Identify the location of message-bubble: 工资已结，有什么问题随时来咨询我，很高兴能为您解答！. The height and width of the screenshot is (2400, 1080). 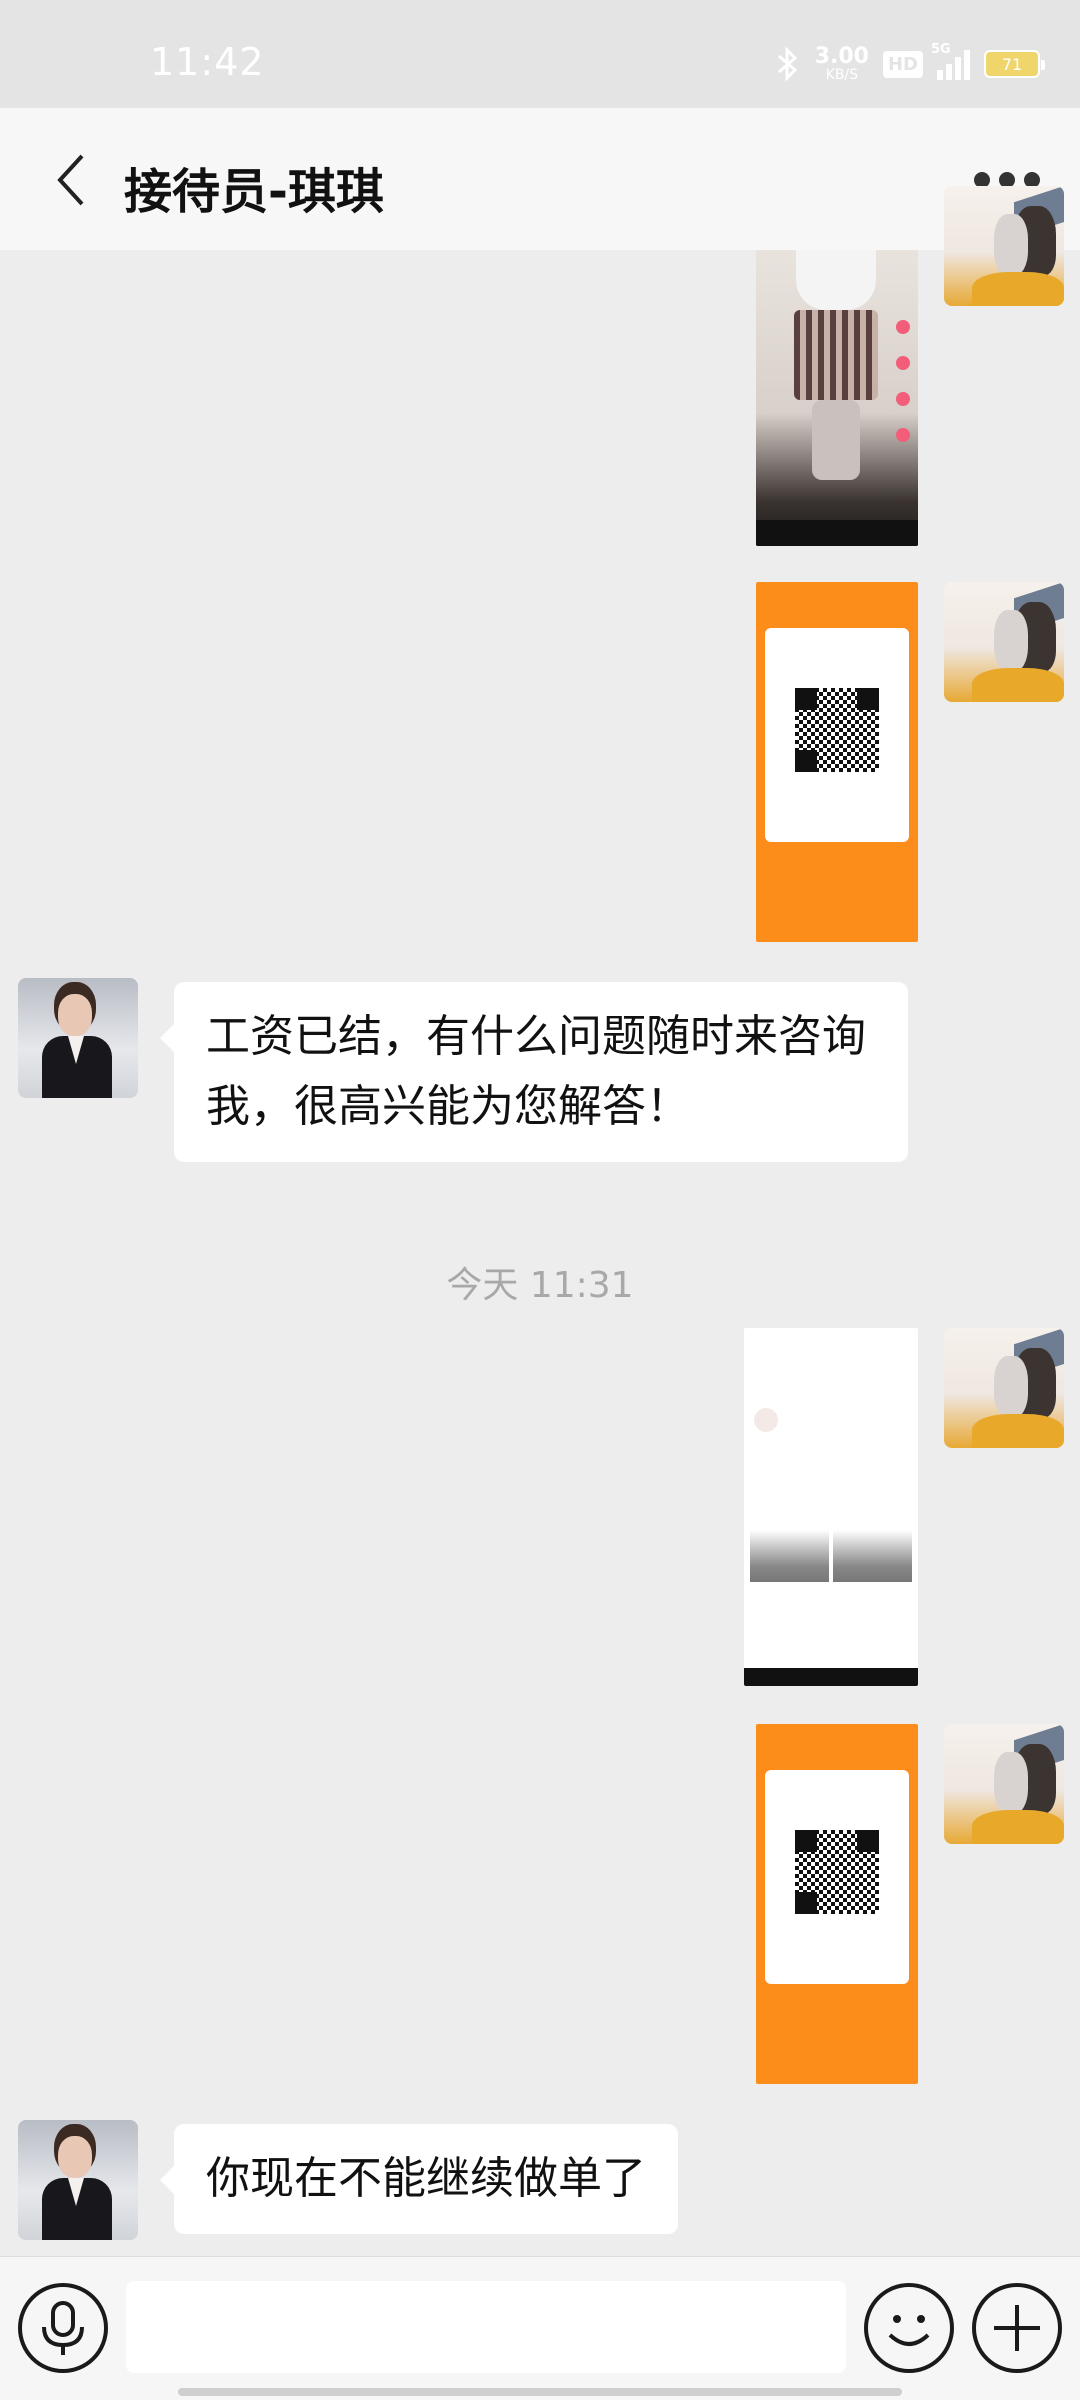
(534, 1072).